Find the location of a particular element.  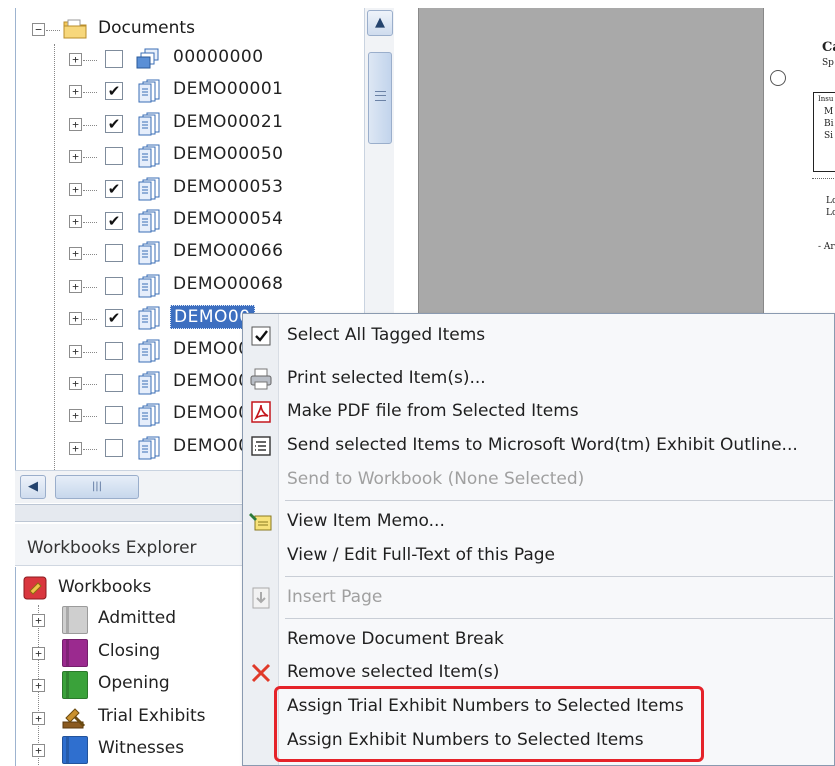

document-label: DEMO00053 is located at coordinates (228, 187).